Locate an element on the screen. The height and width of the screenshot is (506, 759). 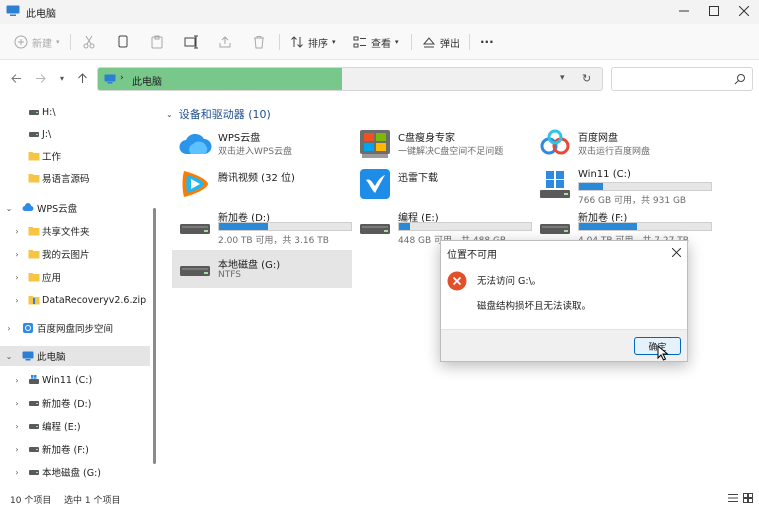
search-input is located at coordinates (682, 79).